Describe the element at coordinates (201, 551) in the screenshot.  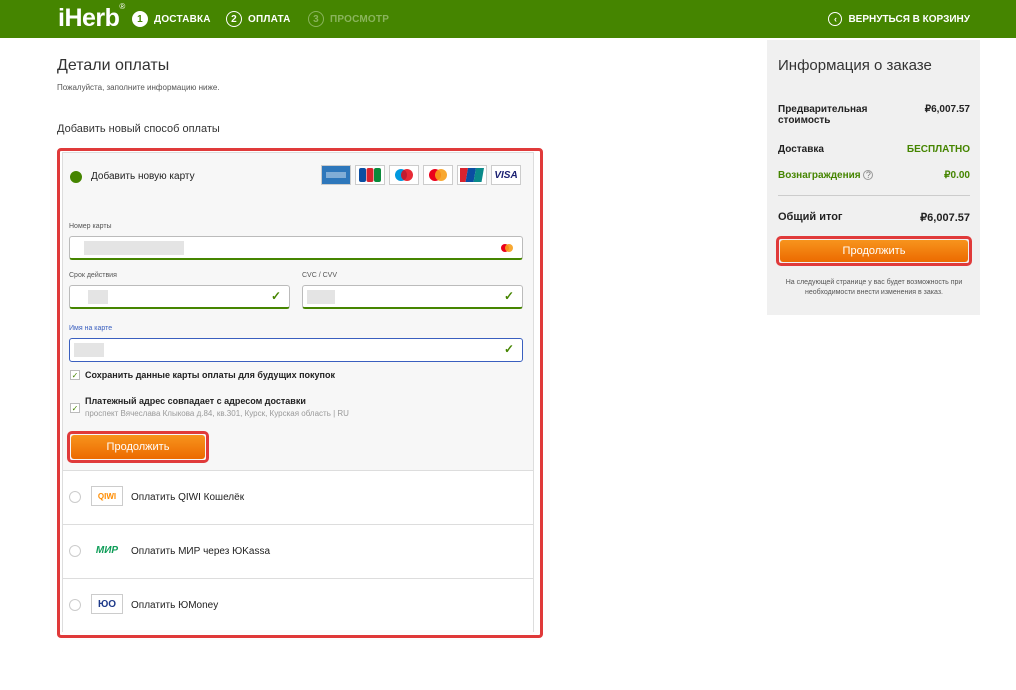
I see `mir-label: Оплатить МИР через ЮKassa` at that location.